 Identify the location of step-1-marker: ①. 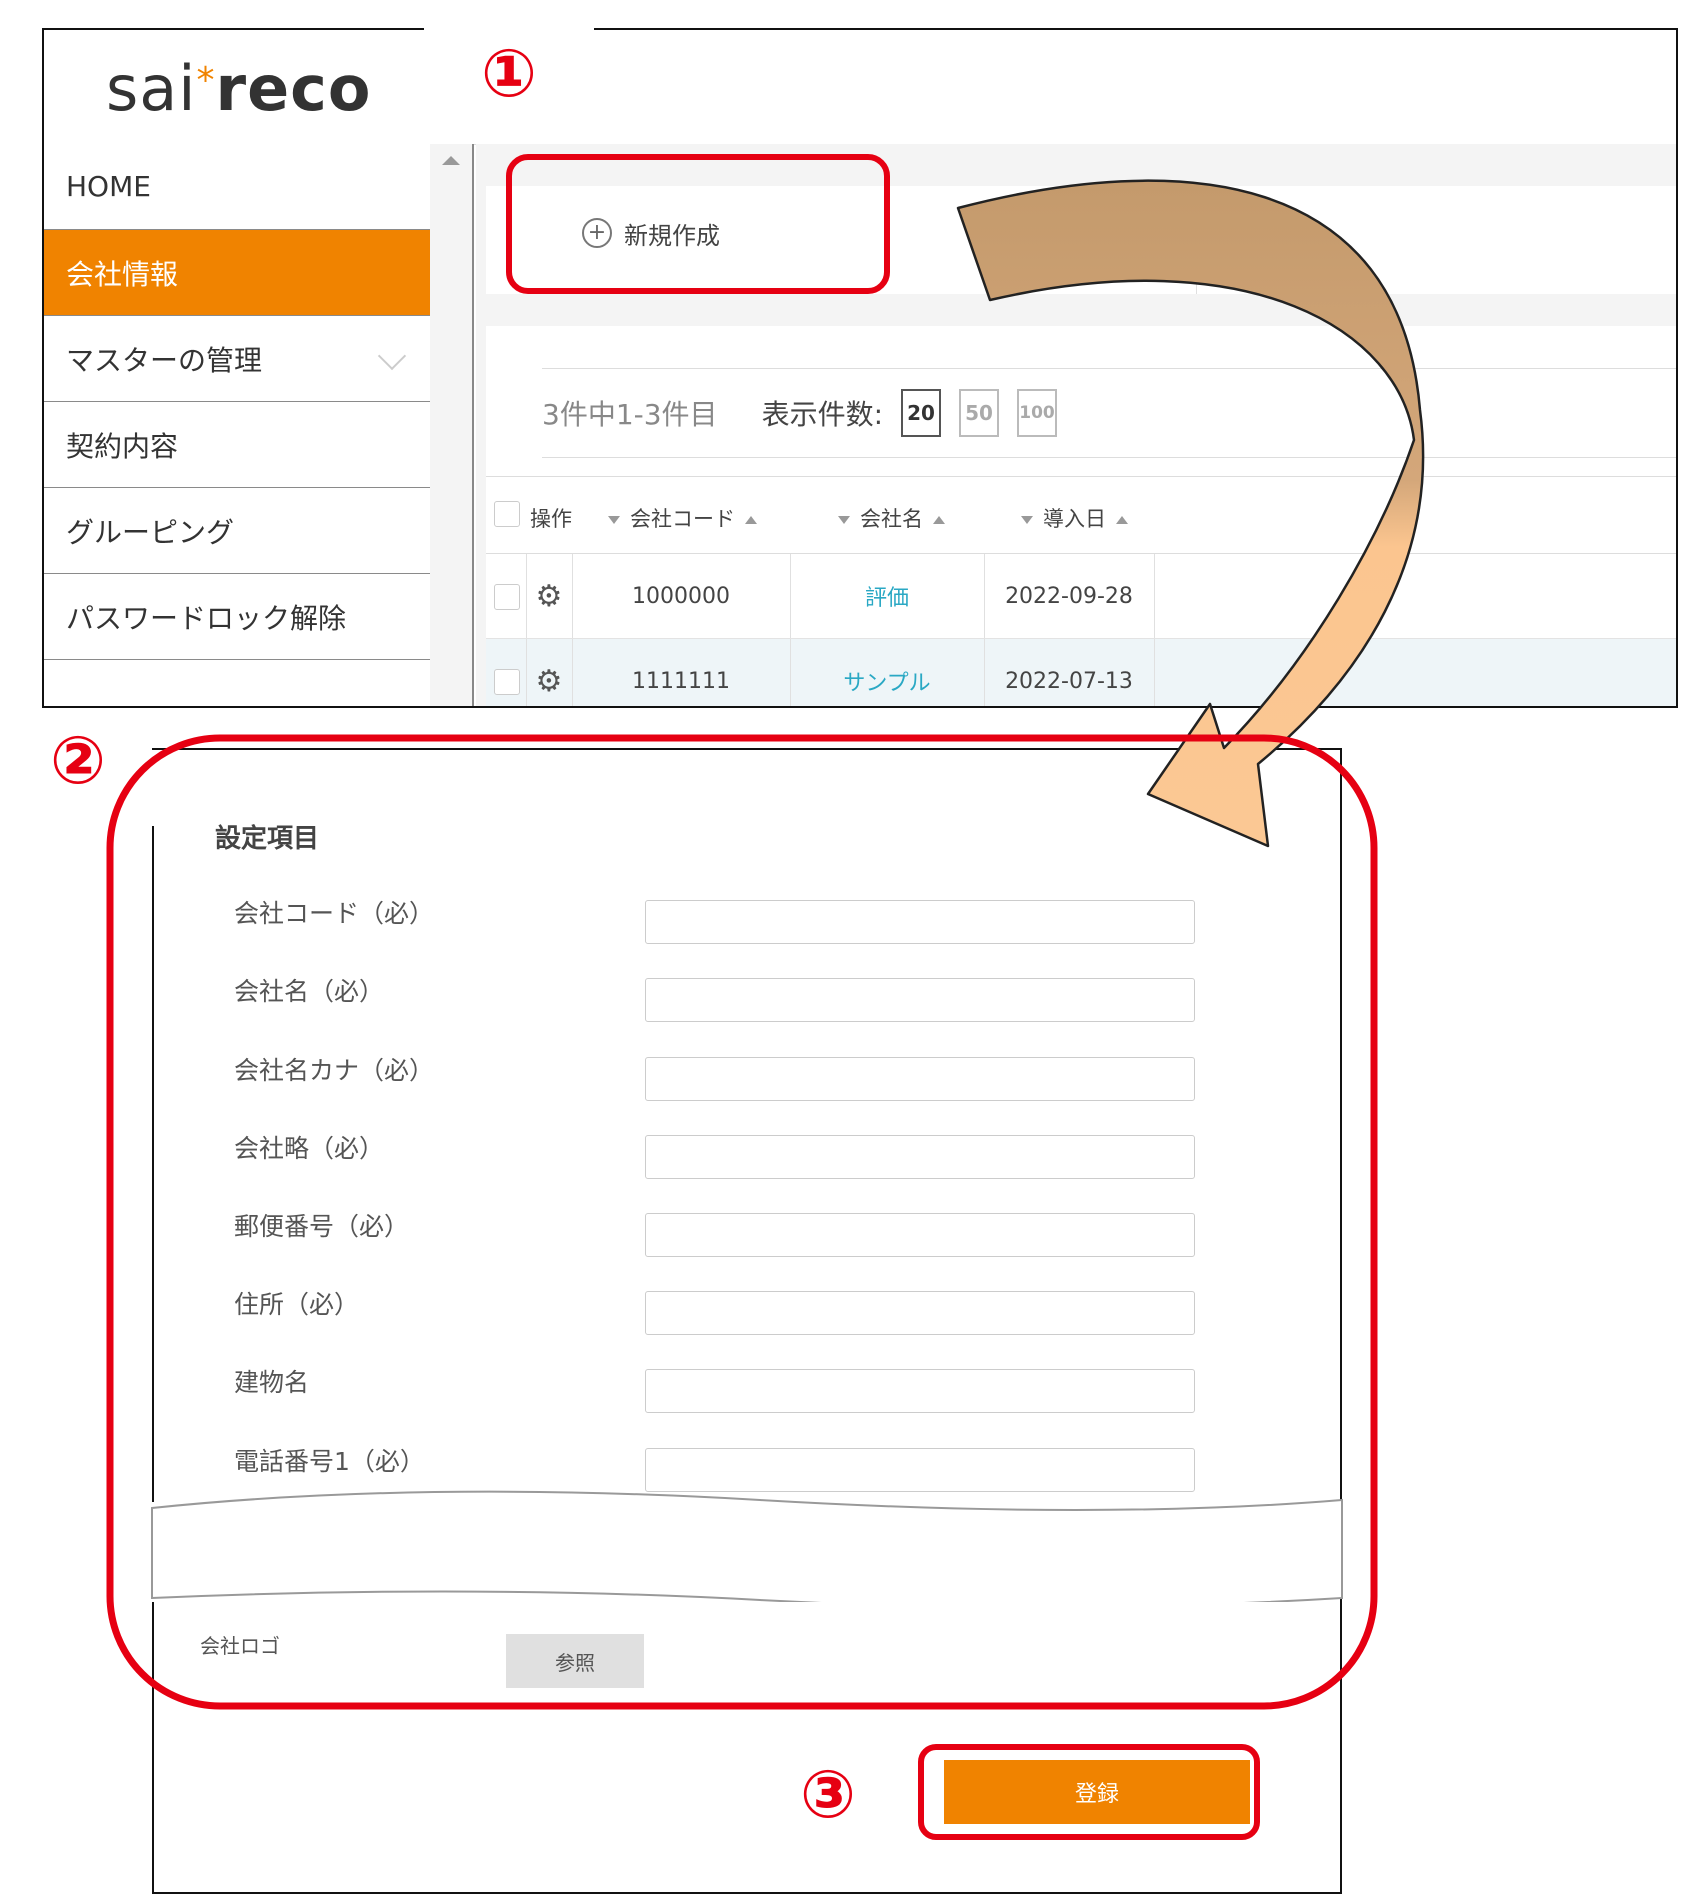
(509, 74).